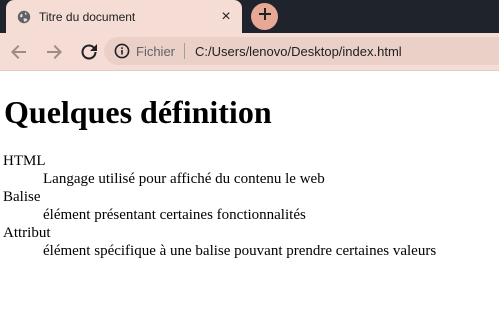  I want to click on tab-title: Titre du document, so click(87, 16).